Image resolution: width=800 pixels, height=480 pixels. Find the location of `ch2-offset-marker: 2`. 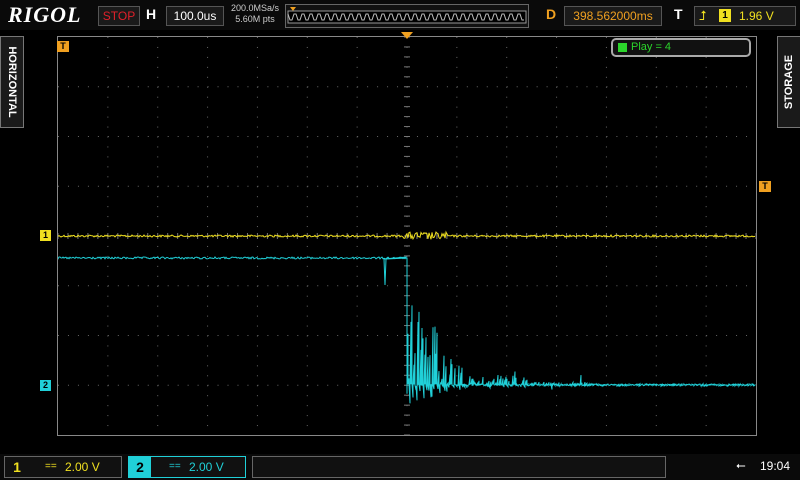

ch2-offset-marker: 2 is located at coordinates (45, 385).